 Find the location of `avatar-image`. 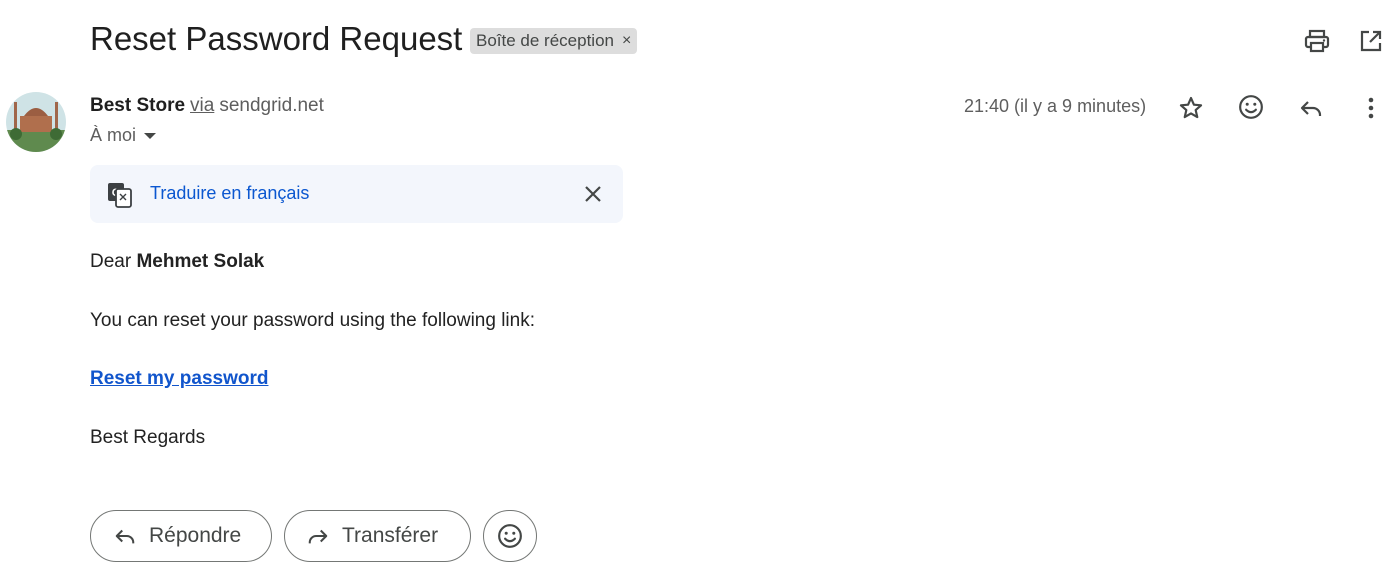

avatar-image is located at coordinates (36, 122).